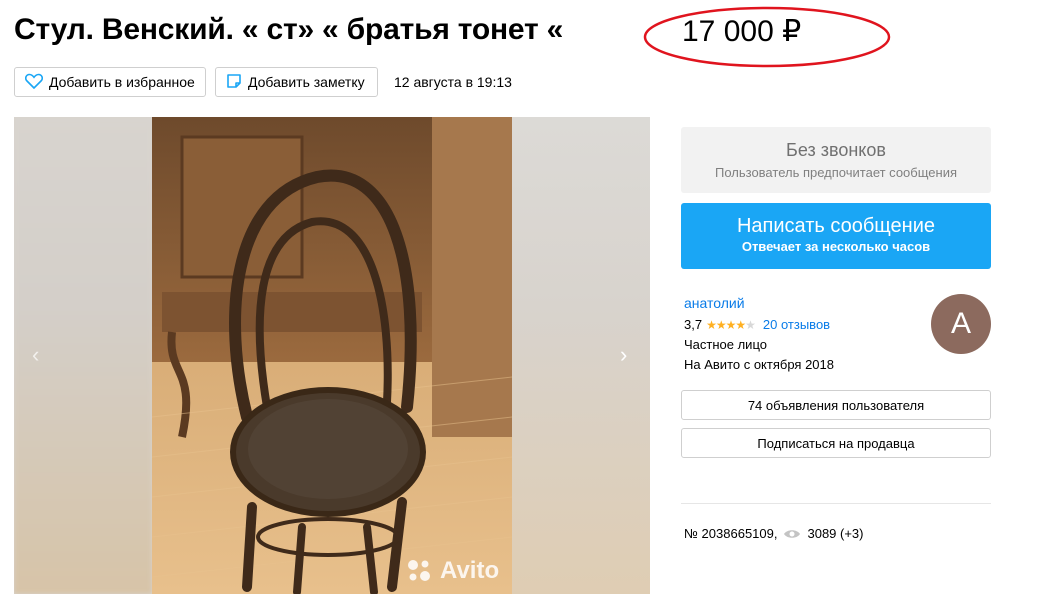 The image size is (1040, 609). Describe the element at coordinates (419, 570) in the screenshot. I see `avito-logo-icon` at that location.